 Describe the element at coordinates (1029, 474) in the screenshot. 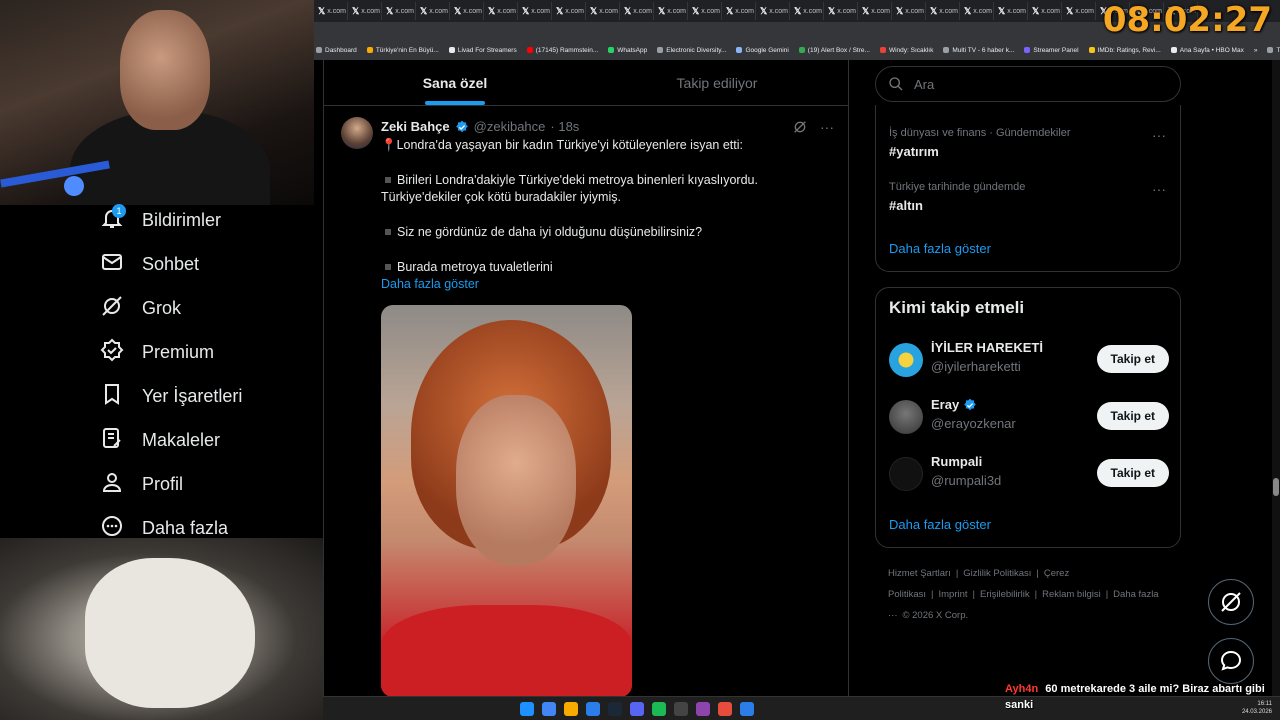

I see `suggestion-item: Rumpali @rumpali3d Takip et` at that location.